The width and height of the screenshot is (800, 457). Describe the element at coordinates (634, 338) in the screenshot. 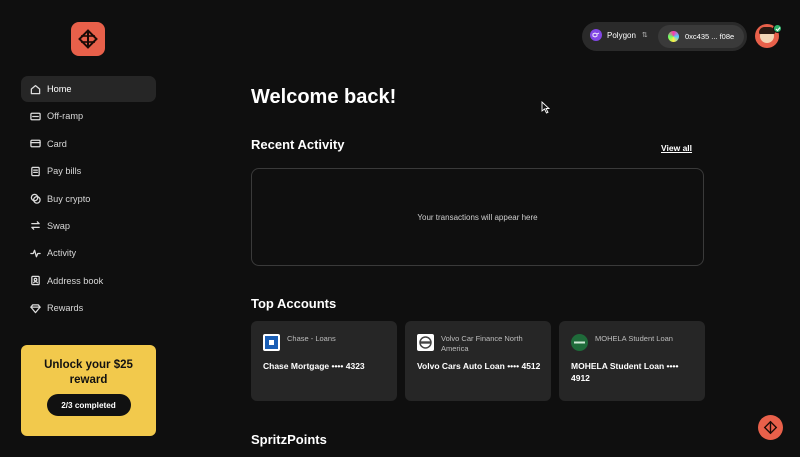

I see `bank-name: MOHELA Student Loan` at that location.